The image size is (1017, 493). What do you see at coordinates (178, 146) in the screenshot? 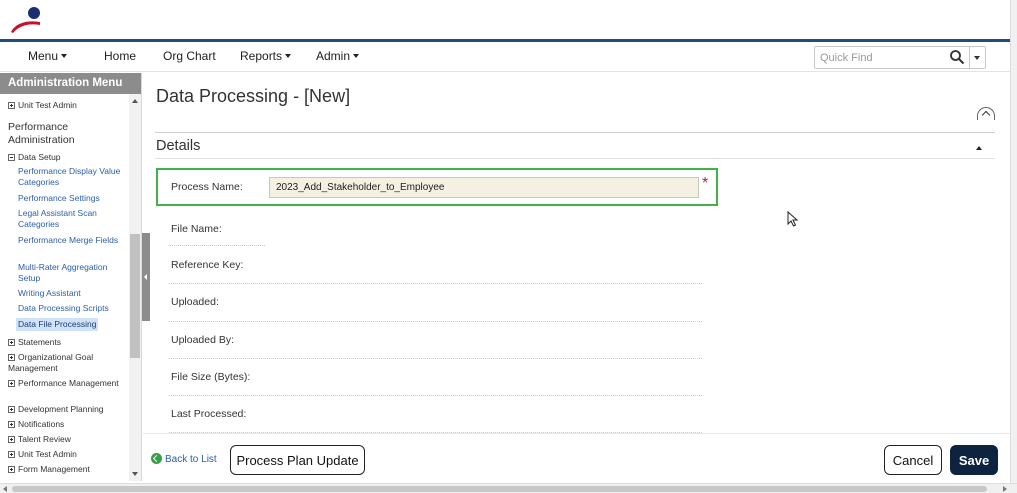
I see `section-title-details: Details` at bounding box center [178, 146].